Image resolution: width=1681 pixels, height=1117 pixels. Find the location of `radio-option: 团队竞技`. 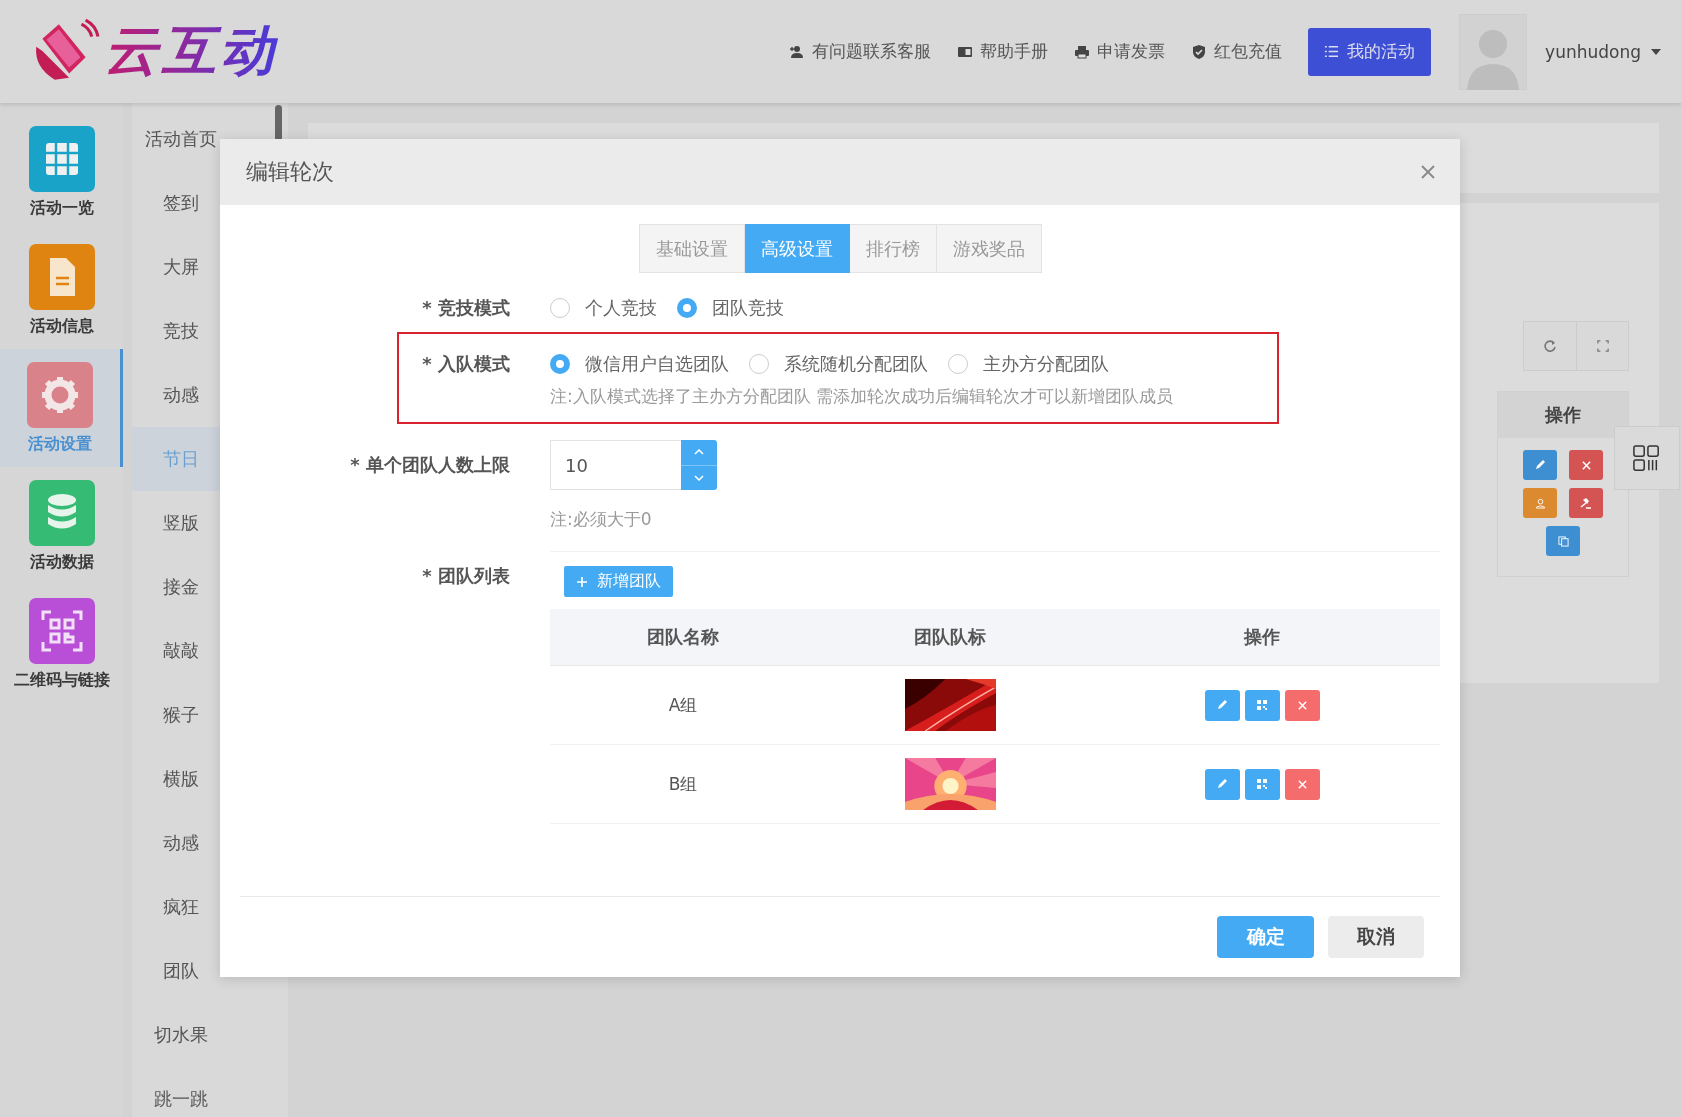

radio-option: 团队竞技 is located at coordinates (730, 308).